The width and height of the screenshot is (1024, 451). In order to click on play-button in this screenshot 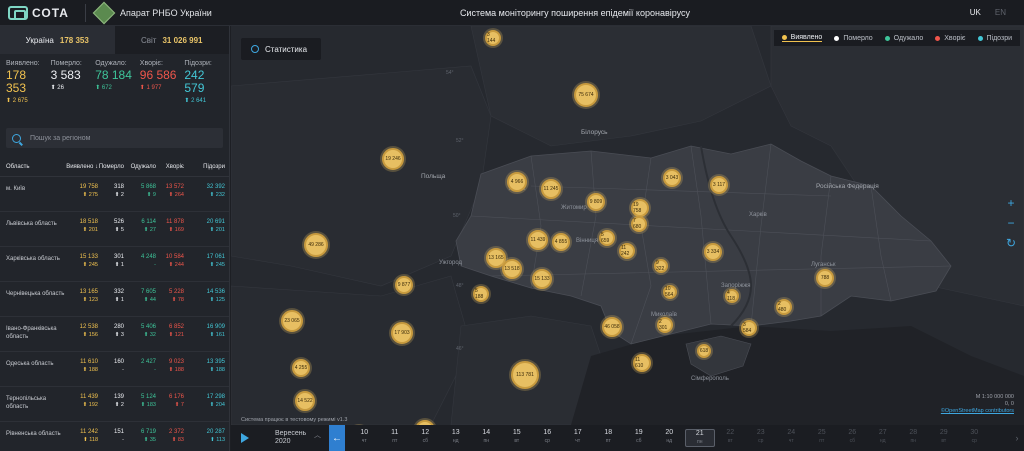, I will do `click(245, 438)`.